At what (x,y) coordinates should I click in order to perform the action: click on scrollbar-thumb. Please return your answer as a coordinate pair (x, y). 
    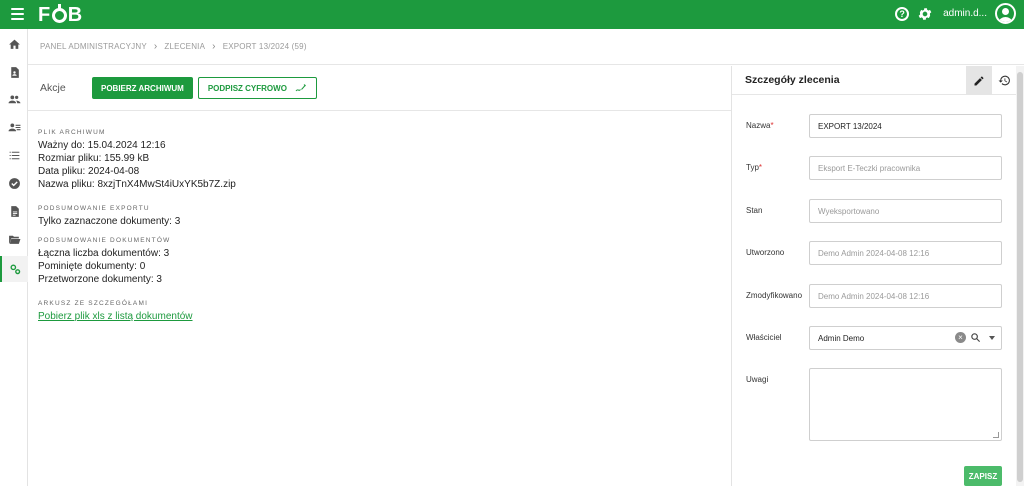
    Looking at the image, I should click on (1020, 277).